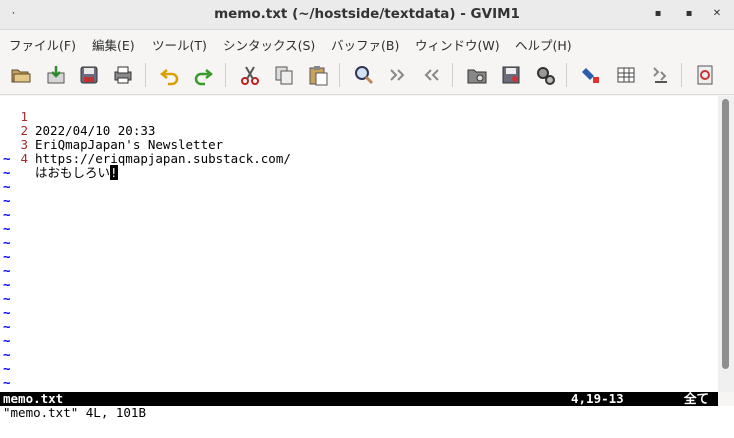 This screenshot has height=438, width=734. Describe the element at coordinates (250, 75) in the screenshot. I see `cut-icon` at that location.